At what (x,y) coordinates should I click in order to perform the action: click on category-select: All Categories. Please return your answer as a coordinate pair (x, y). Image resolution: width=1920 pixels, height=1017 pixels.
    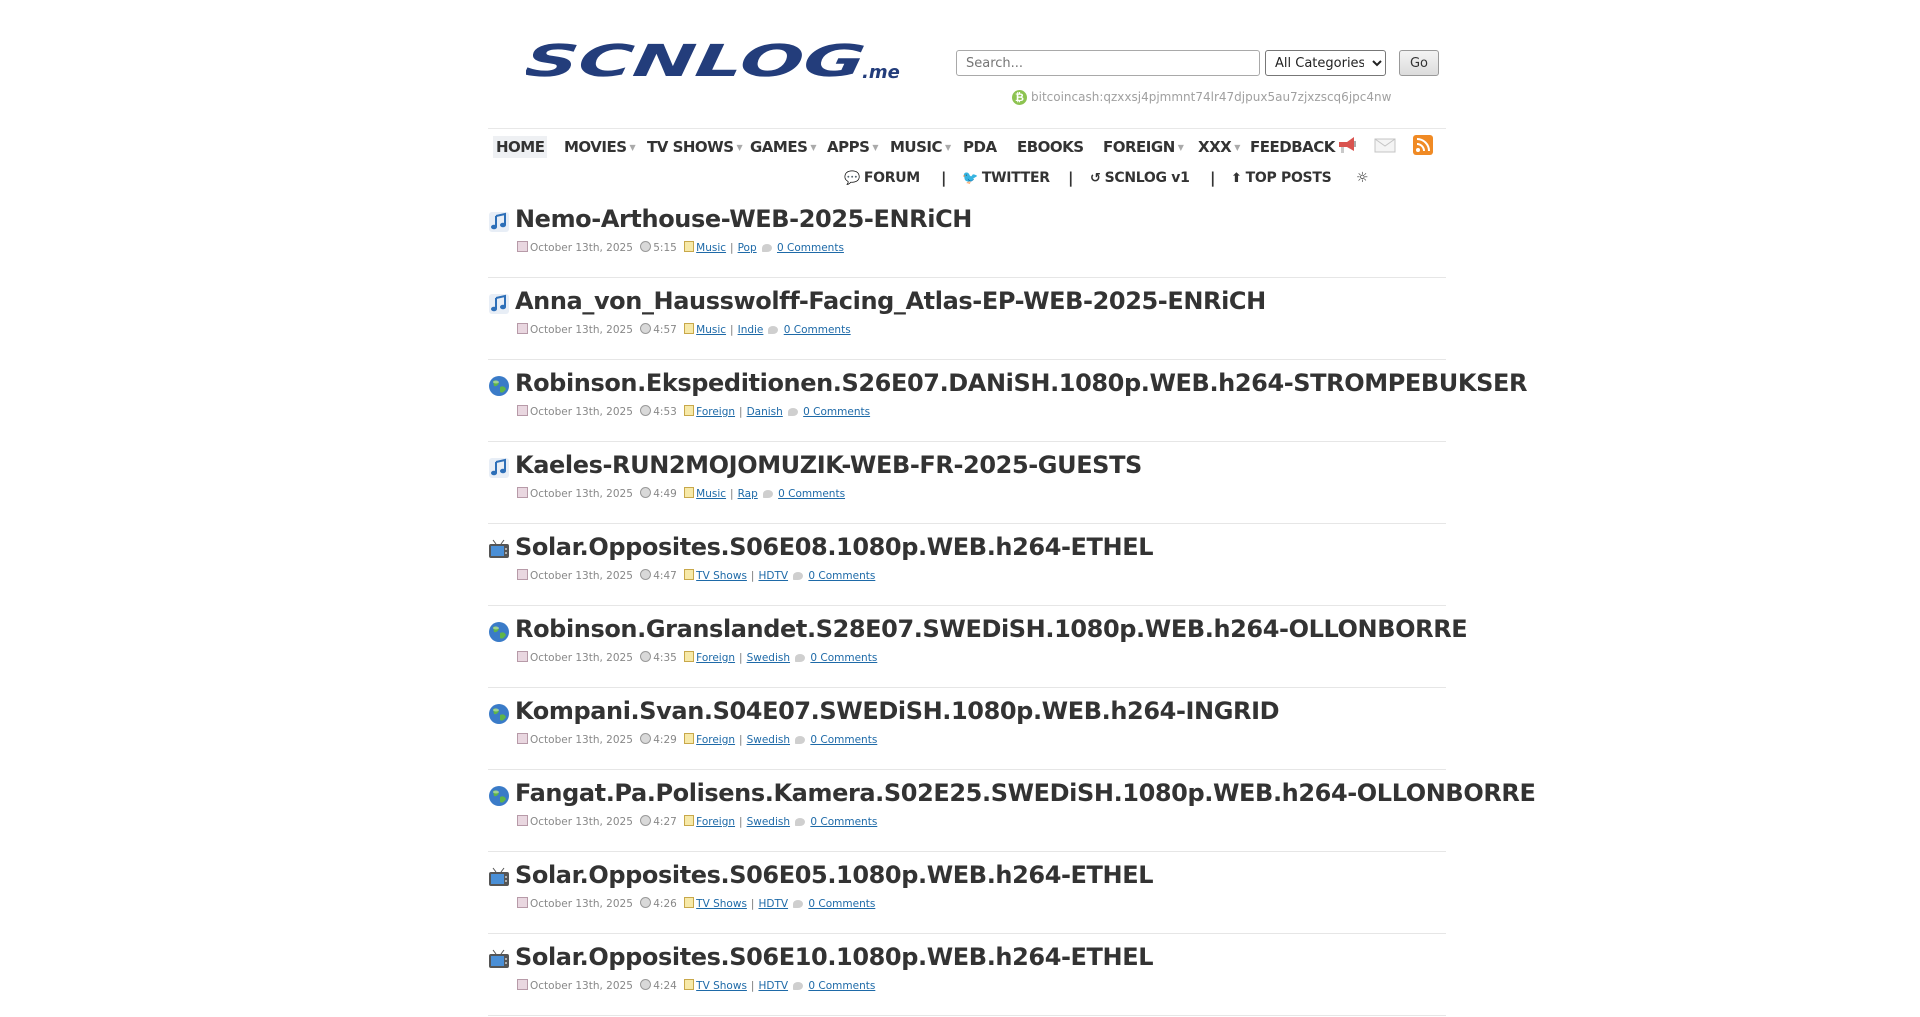
    Looking at the image, I should click on (1325, 63).